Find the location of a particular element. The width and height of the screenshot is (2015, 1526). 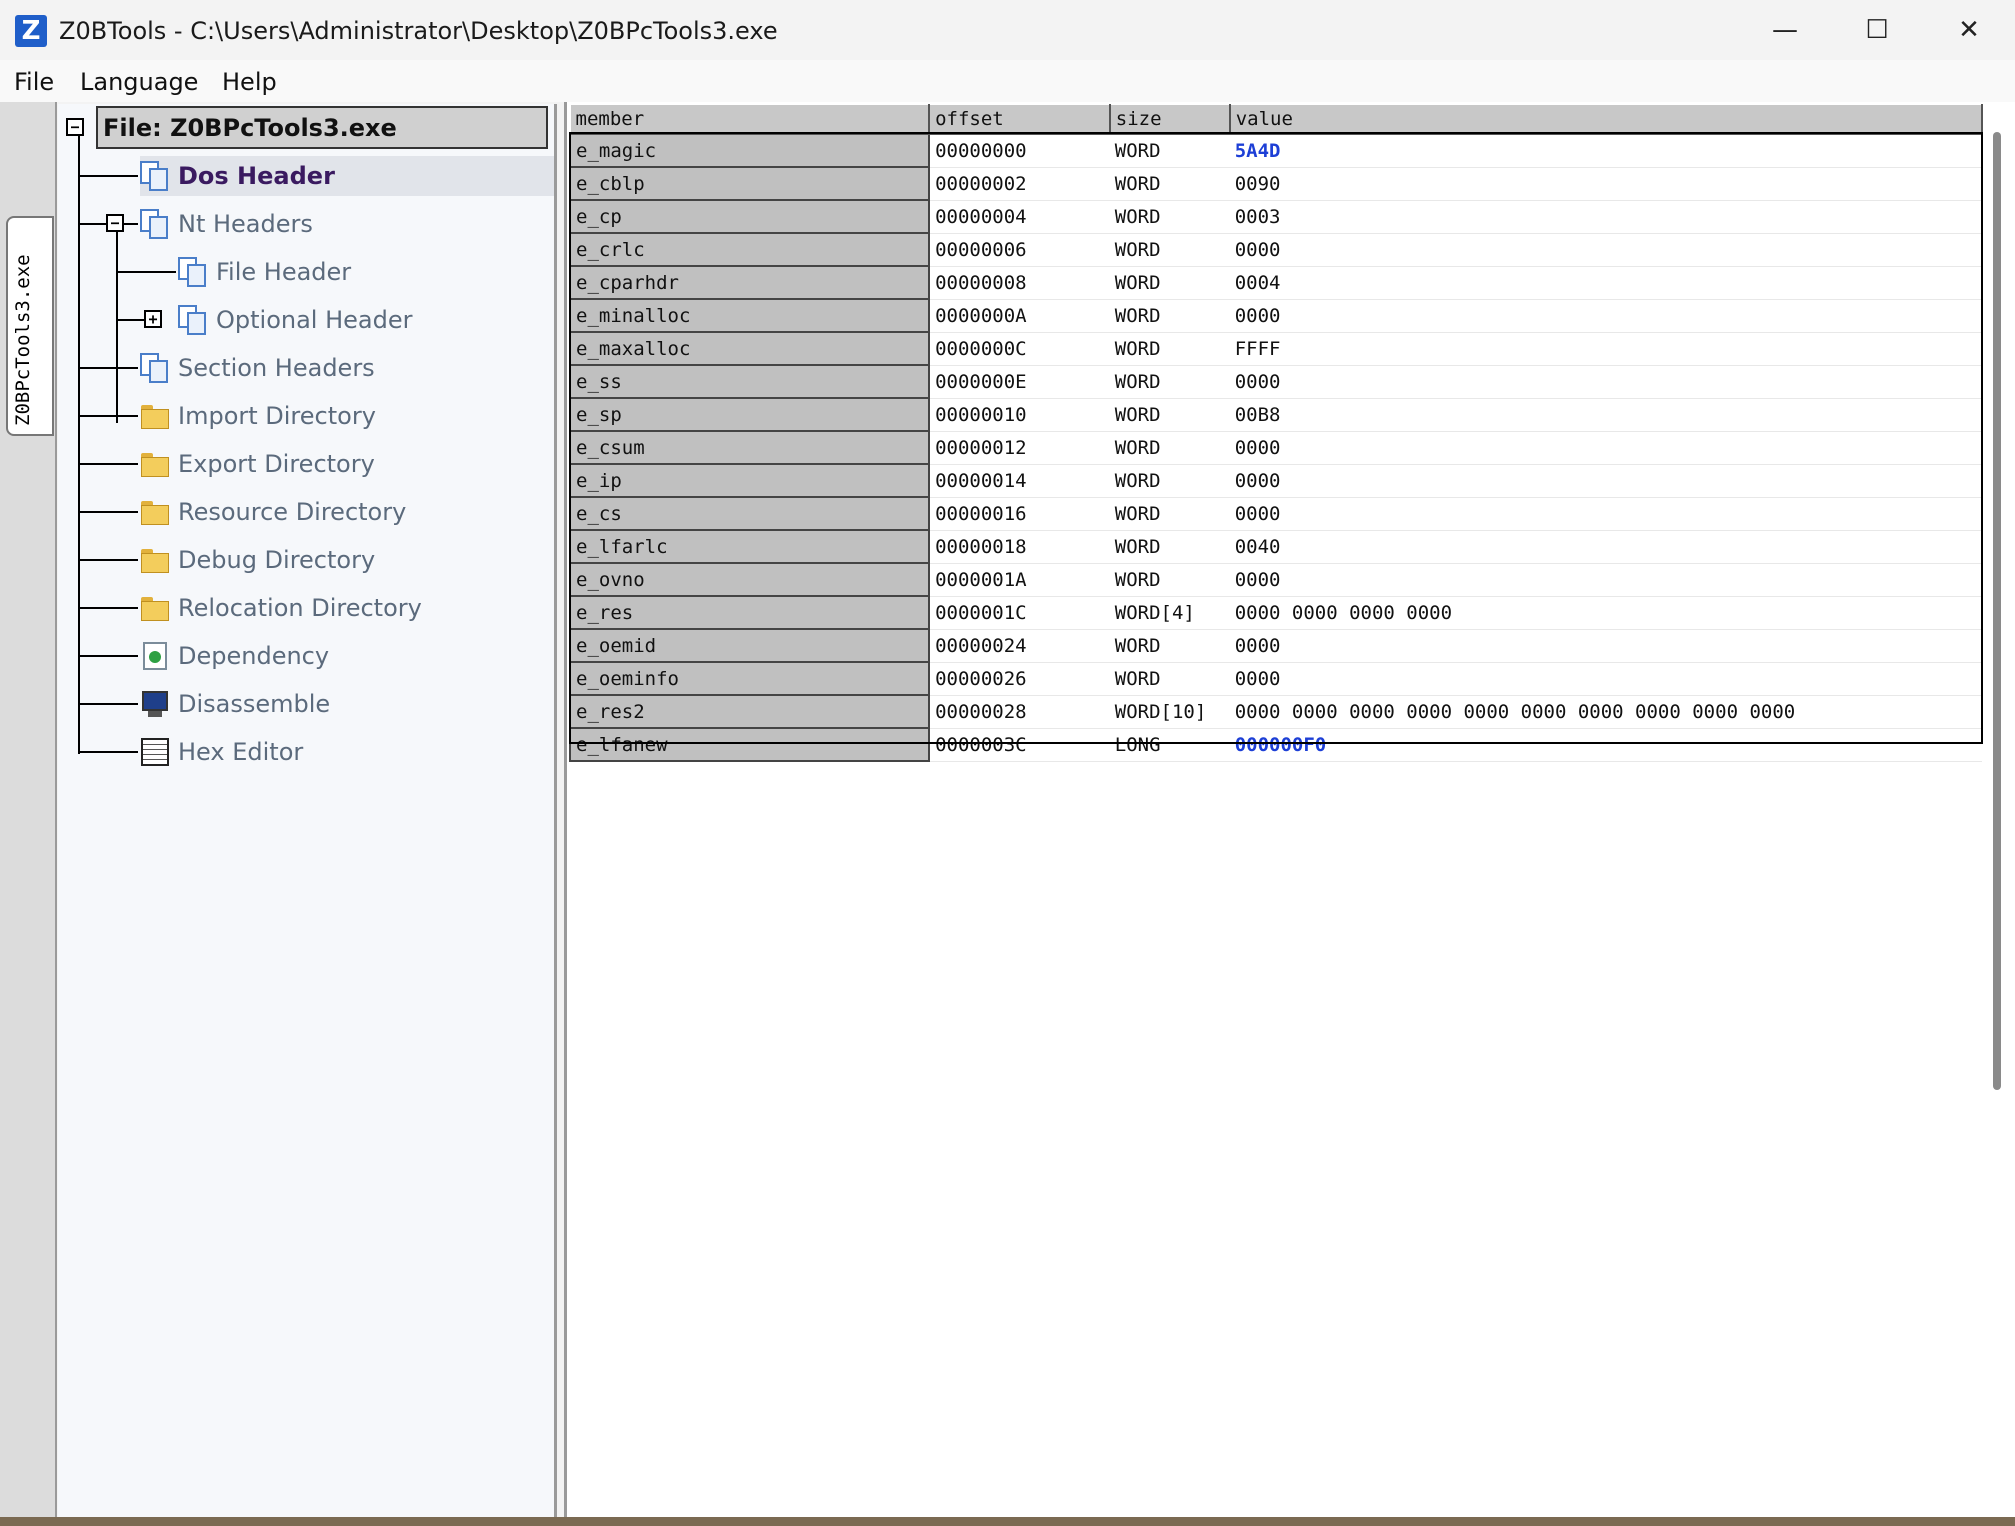

column-header-member: member is located at coordinates (750, 119).